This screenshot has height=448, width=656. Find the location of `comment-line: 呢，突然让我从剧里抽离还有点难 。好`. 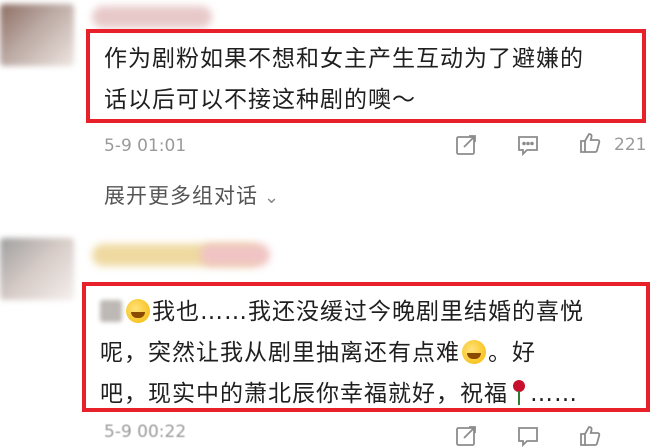

comment-line: 呢，突然让我从剧里抽离还有点难 。好 is located at coordinates (366, 353).